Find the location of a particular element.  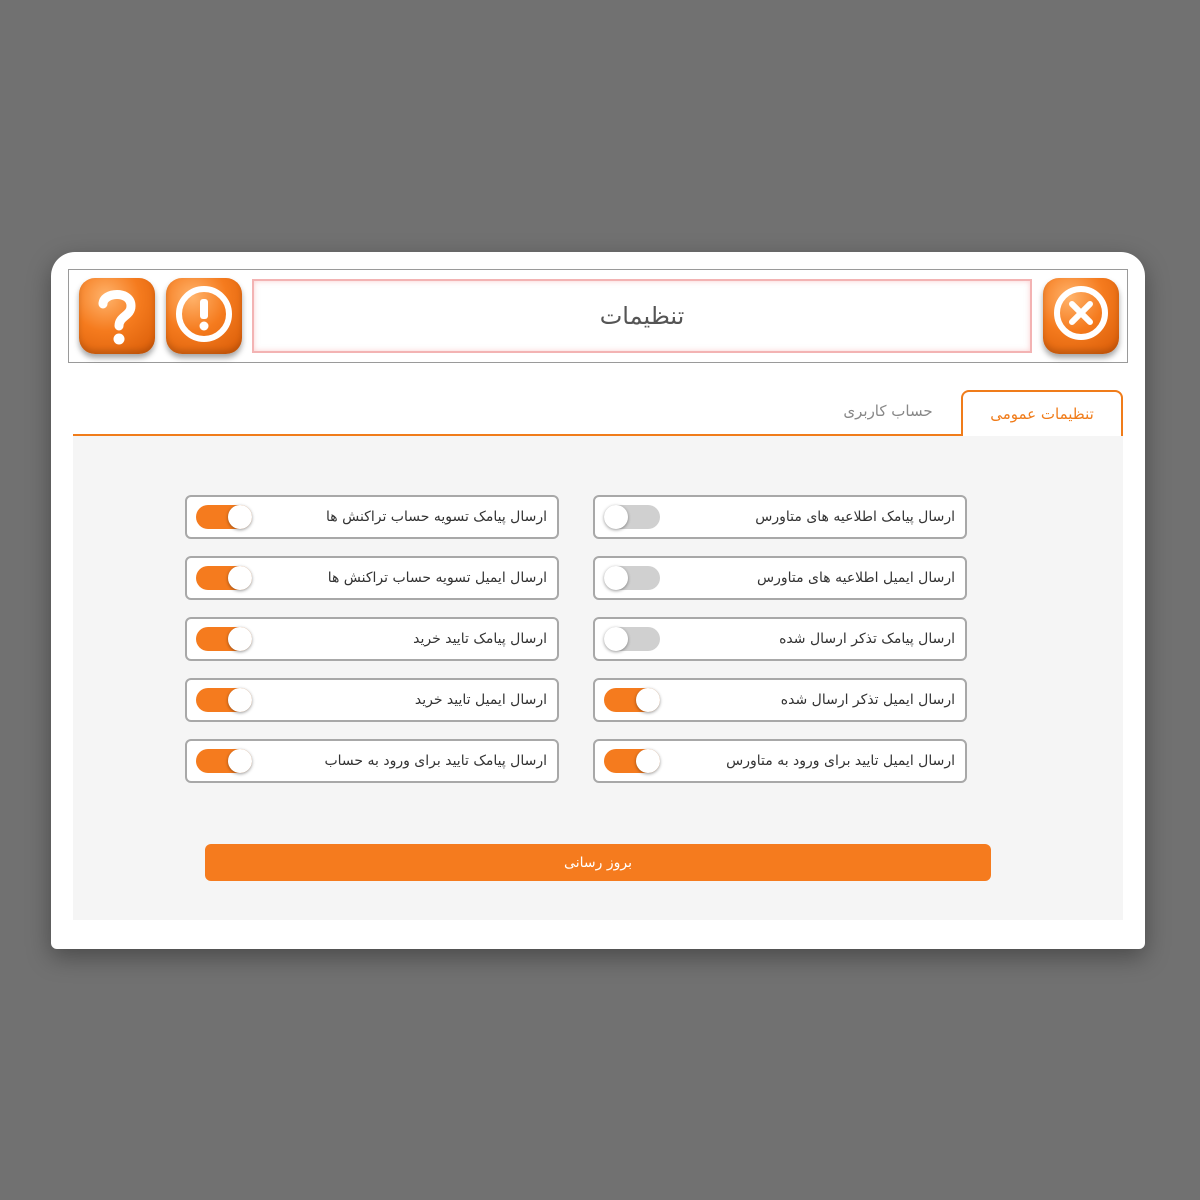

setting-label: ارسال ایمیل تایید خرید is located at coordinates (480, 700).